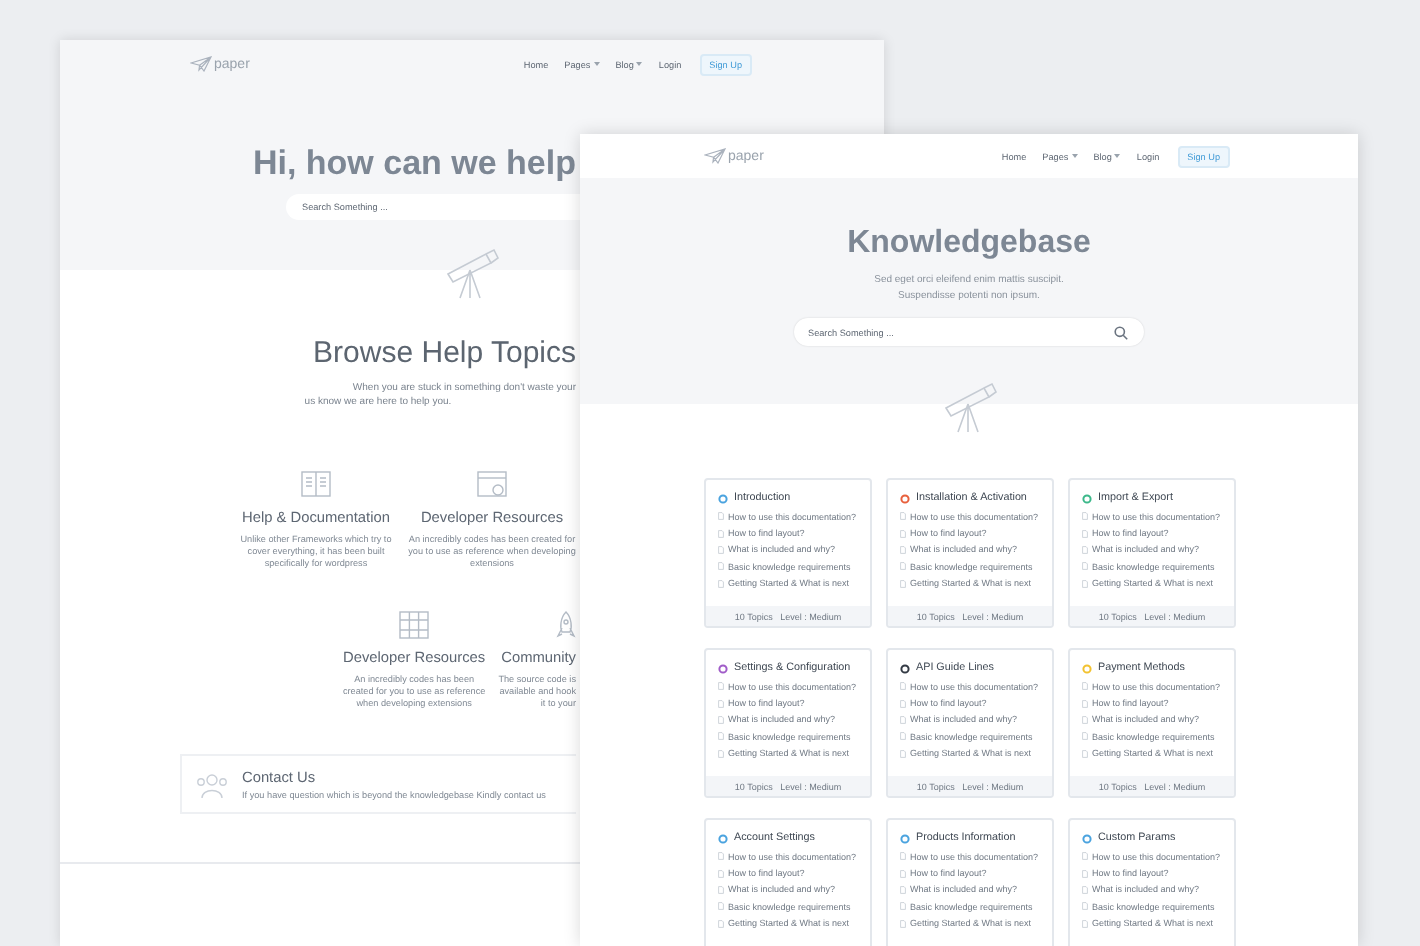 The image size is (1420, 946). Describe the element at coordinates (413, 164) in the screenshot. I see `hero-title: Hi, how can we help` at that location.